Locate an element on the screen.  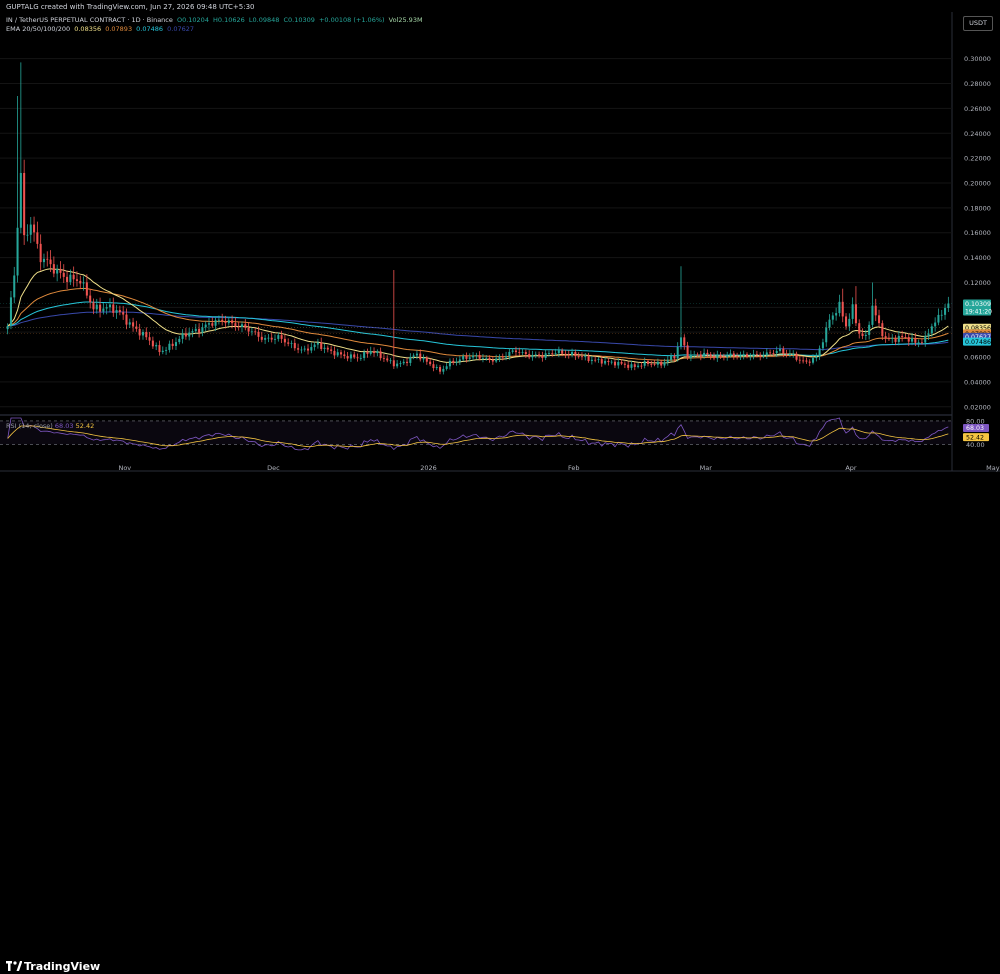
price-tick-label: 0.02000 is located at coordinates (977, 407).